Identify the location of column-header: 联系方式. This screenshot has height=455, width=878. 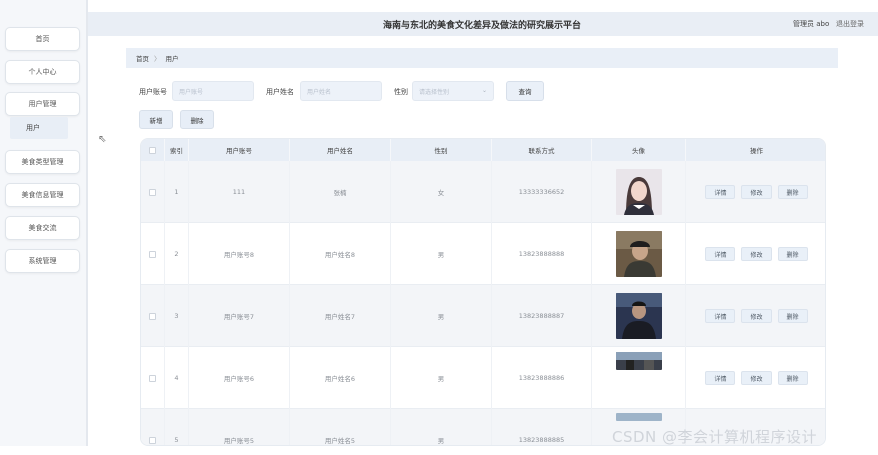
(542, 150).